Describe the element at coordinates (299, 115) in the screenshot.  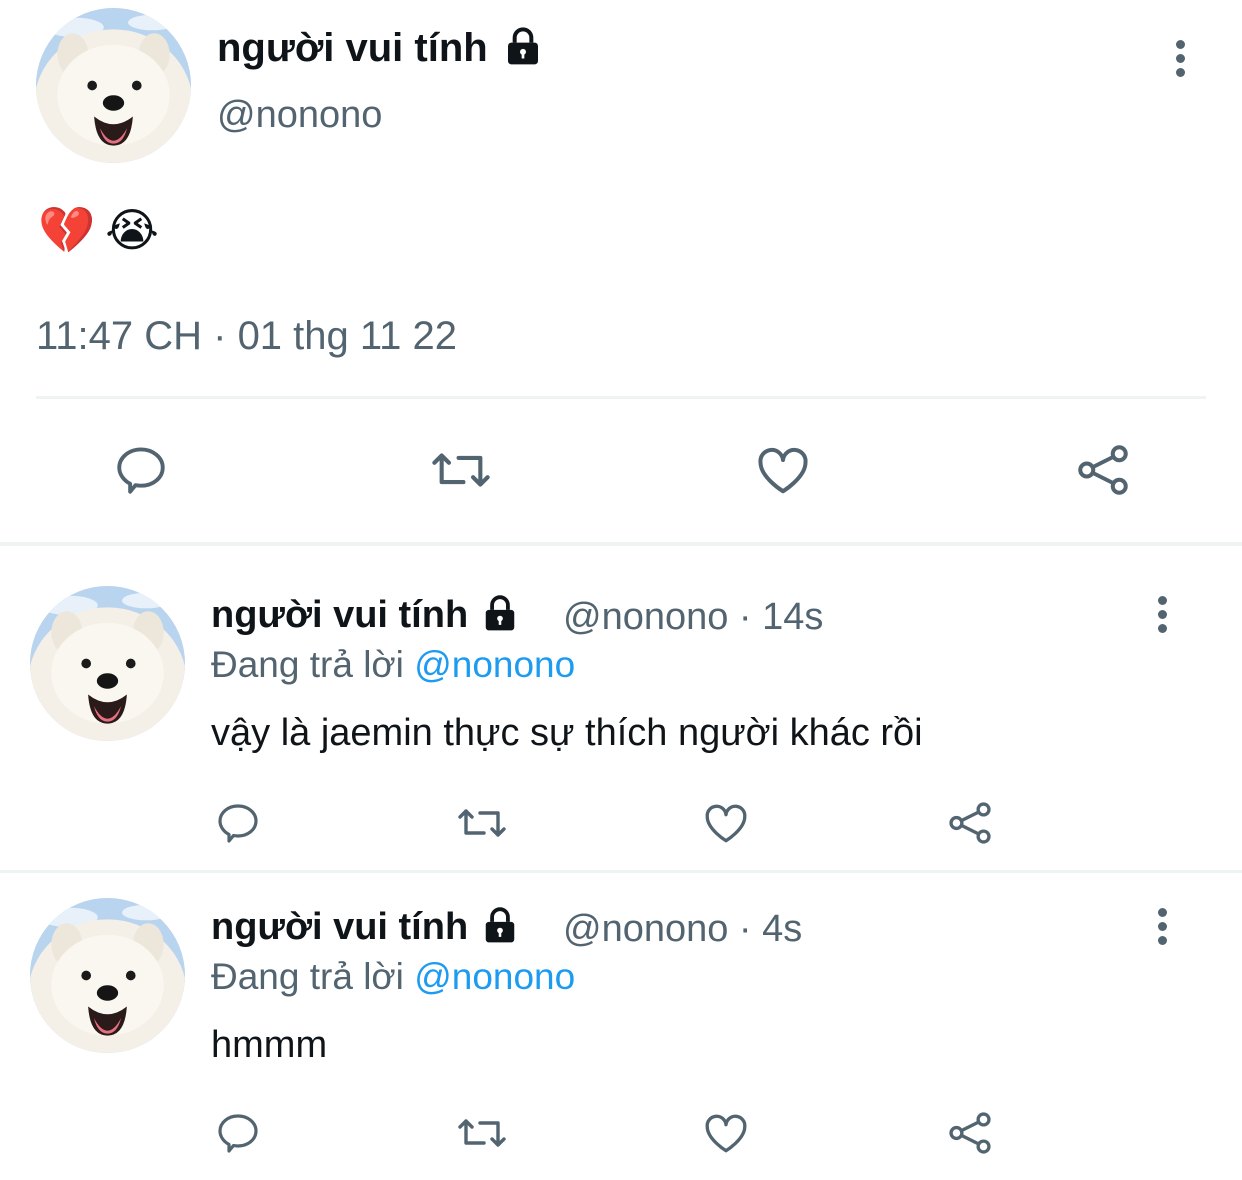
I see `handle: @nonono` at that location.